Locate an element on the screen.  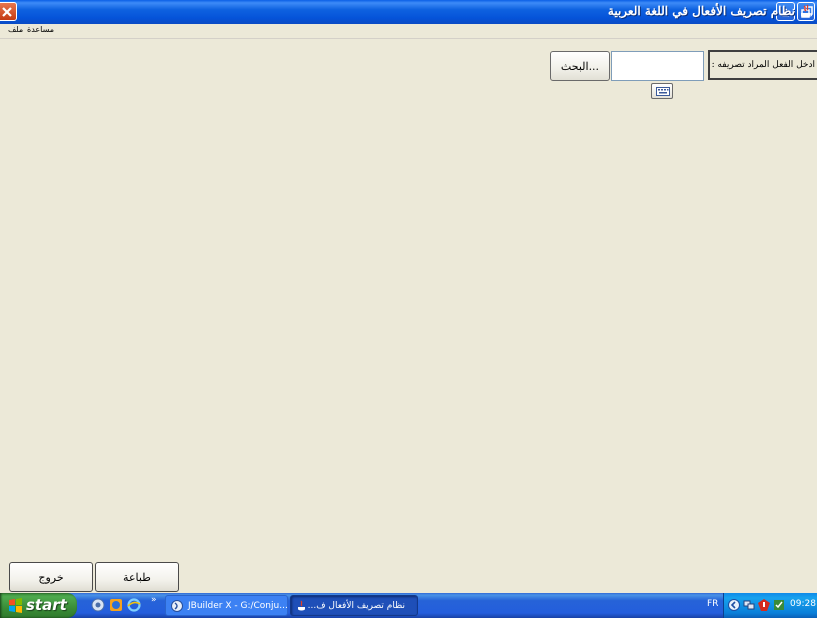
menu-help: مساعدة is located at coordinates (40, 29).